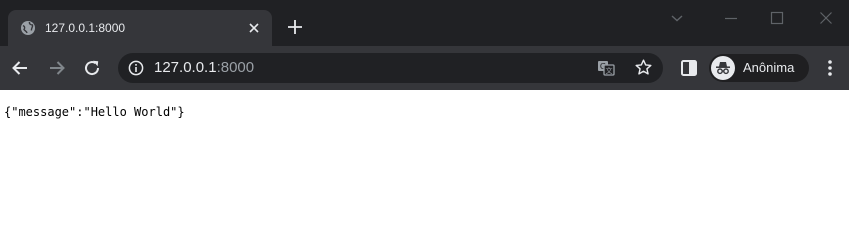 The image size is (849, 240). Describe the element at coordinates (185, 67) in the screenshot. I see `url-host: 127.0.0.1` at that location.